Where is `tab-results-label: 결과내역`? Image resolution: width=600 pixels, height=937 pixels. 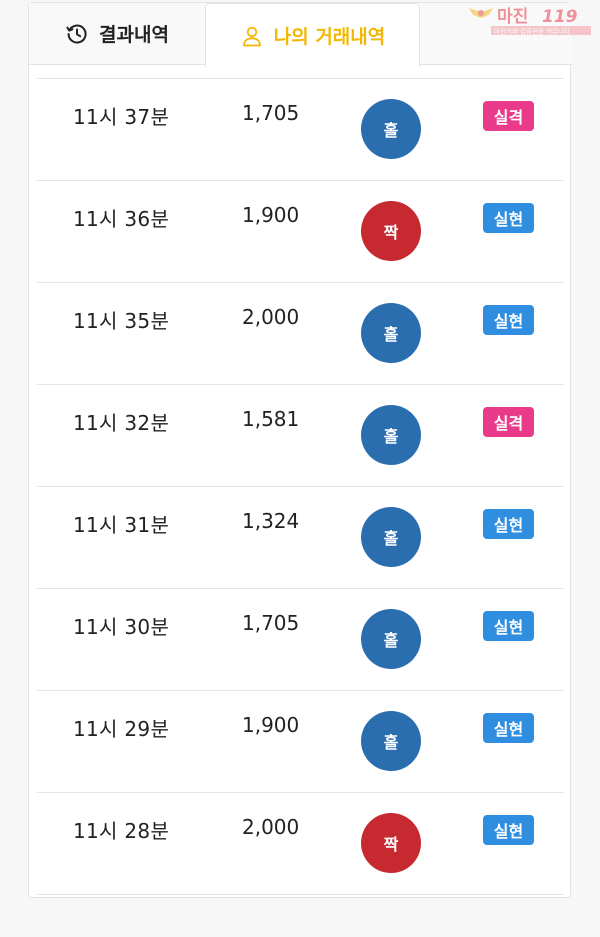
tab-results-label: 결과내역 is located at coordinates (134, 35).